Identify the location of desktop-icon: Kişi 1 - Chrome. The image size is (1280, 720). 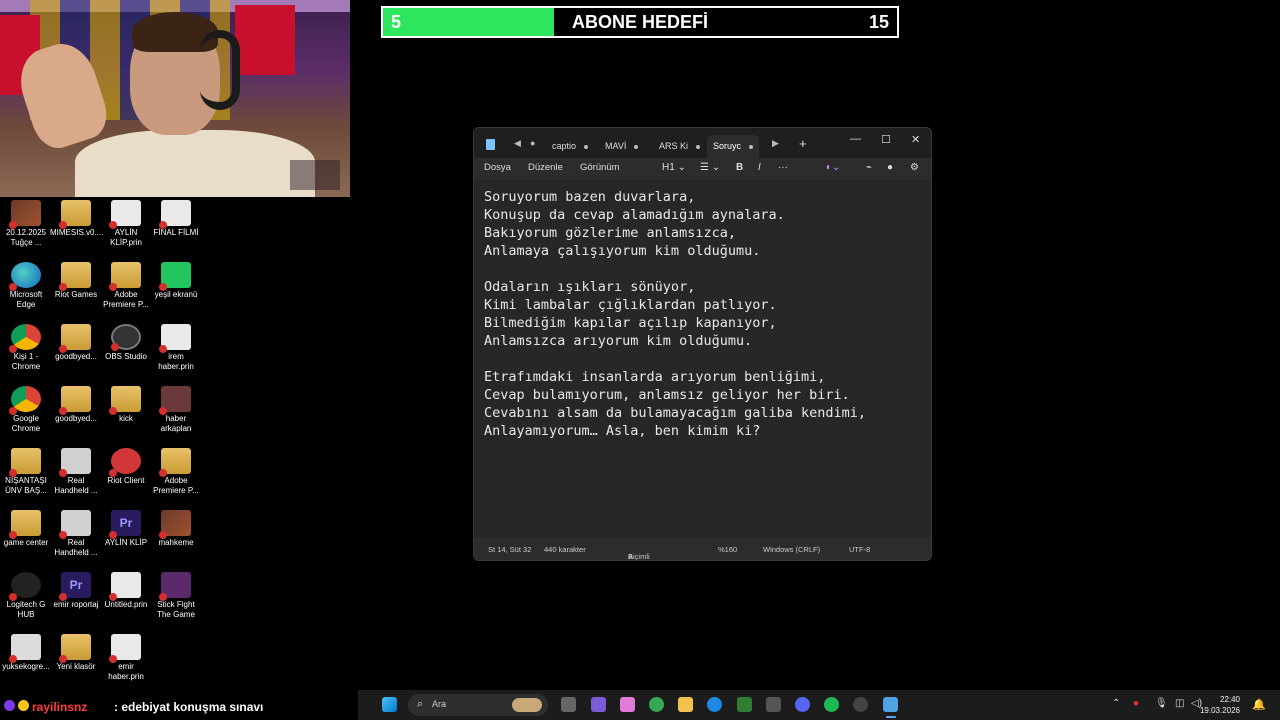
(26, 348).